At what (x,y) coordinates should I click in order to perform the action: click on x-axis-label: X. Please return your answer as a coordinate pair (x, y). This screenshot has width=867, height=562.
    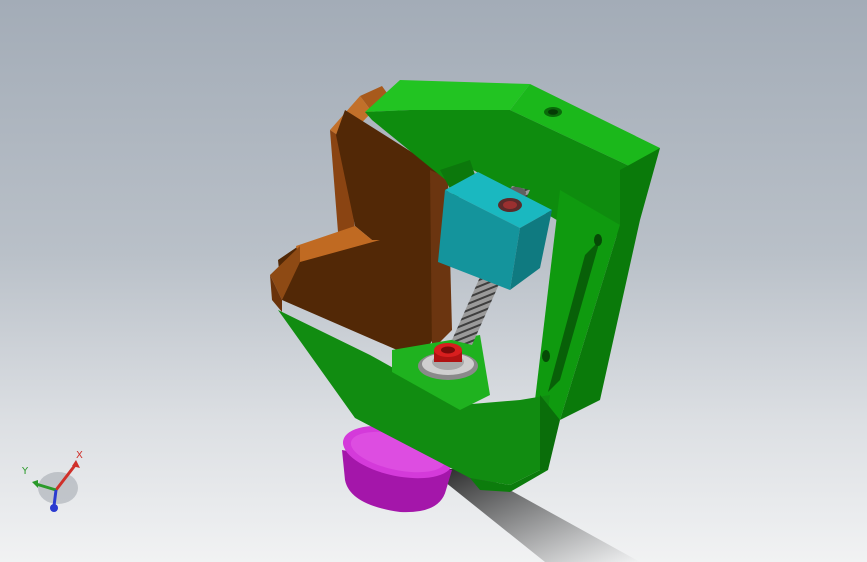
    Looking at the image, I should click on (79, 455).